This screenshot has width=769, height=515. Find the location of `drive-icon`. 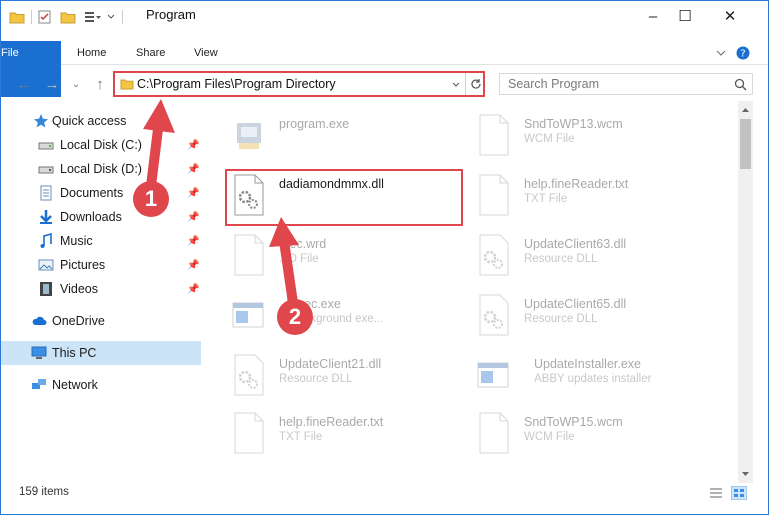

drive-icon is located at coordinates (46, 146).